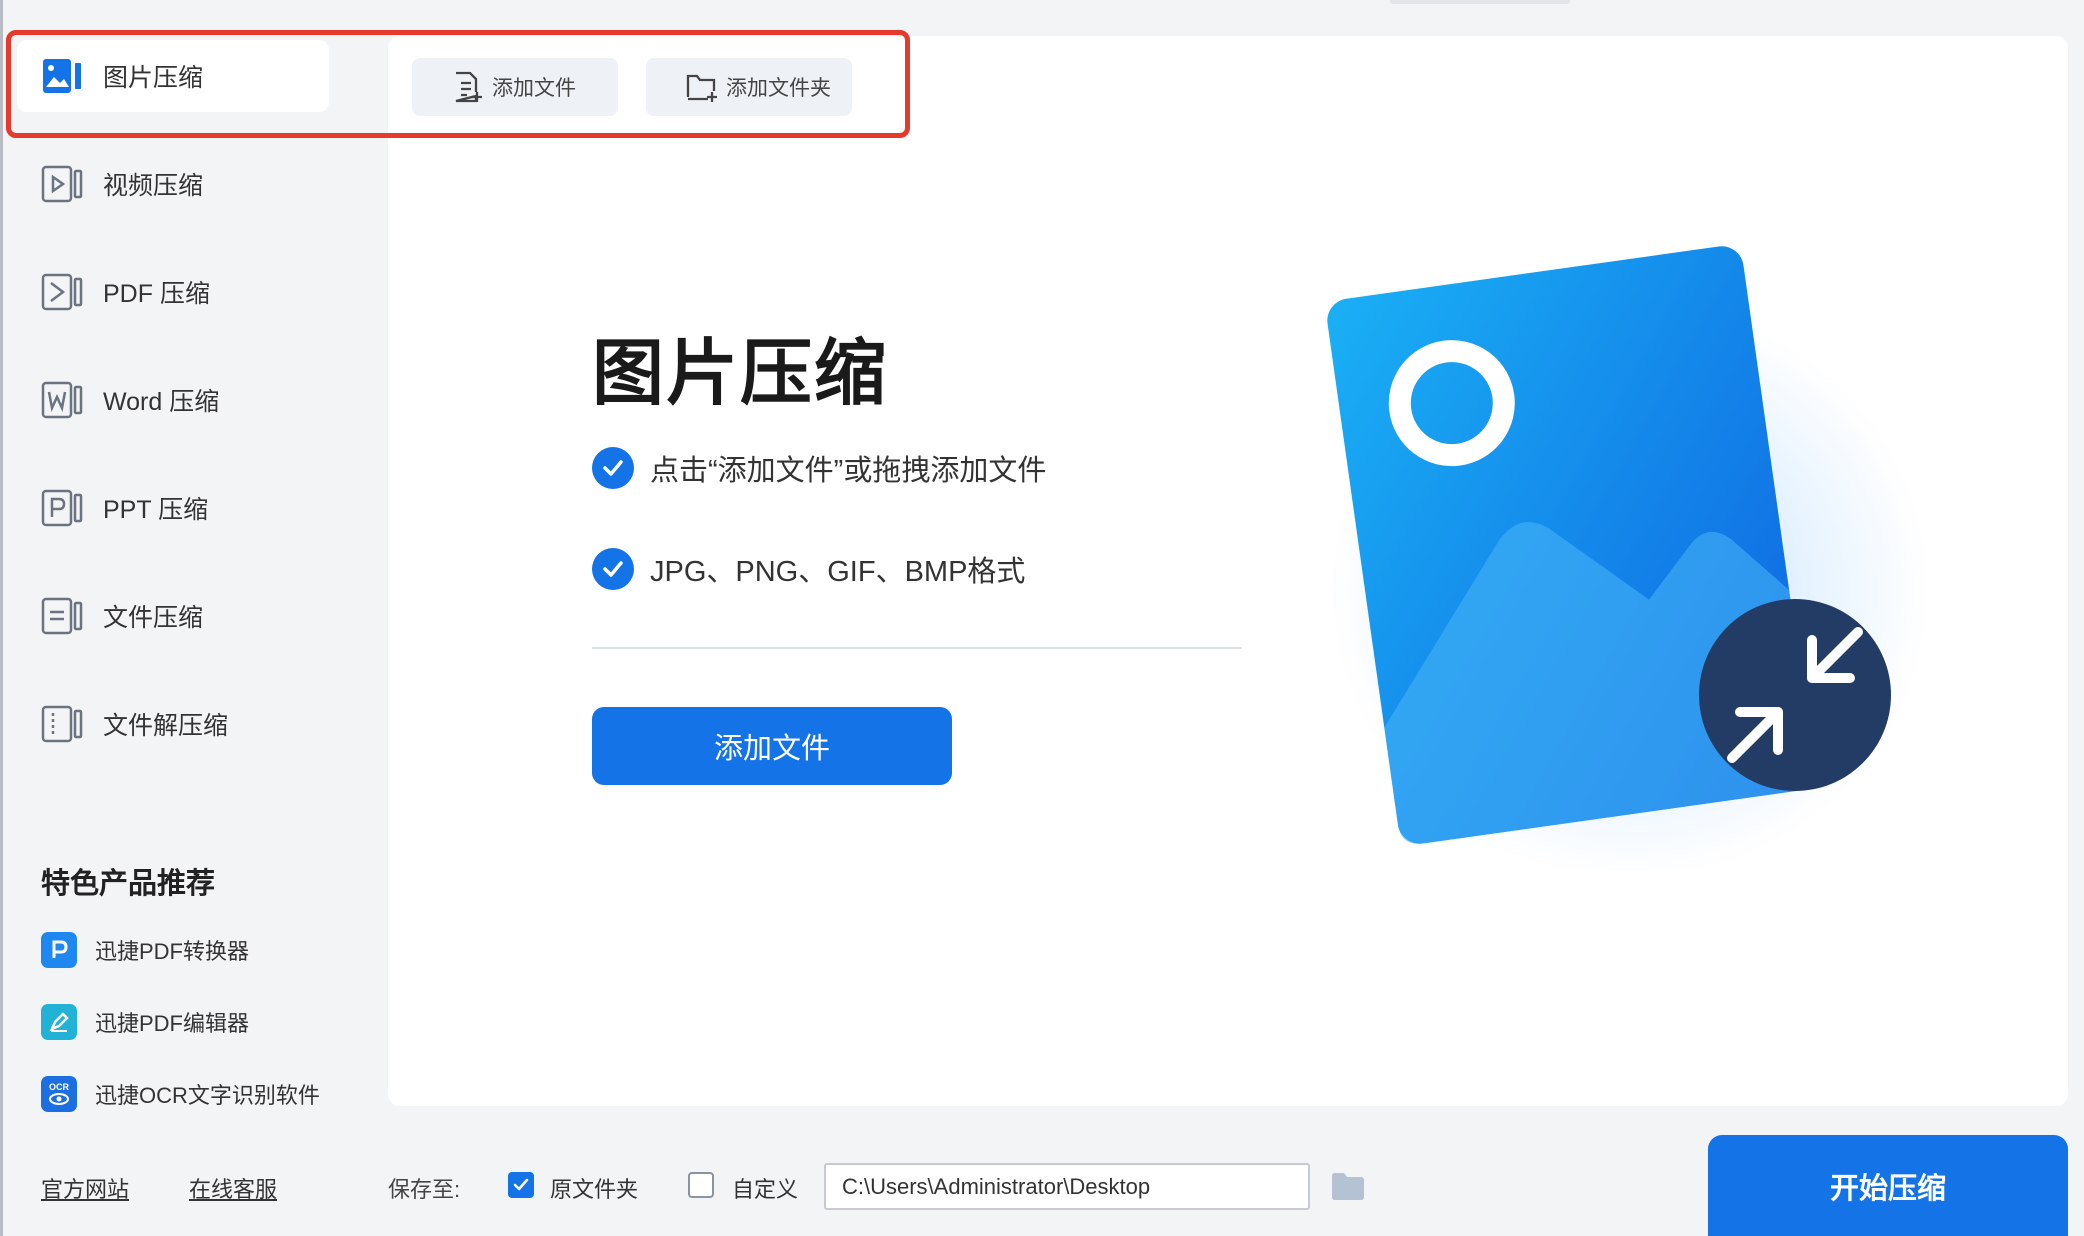  I want to click on promo-item-pdf-converter: 迅捷PDF转换器, so click(145, 950).